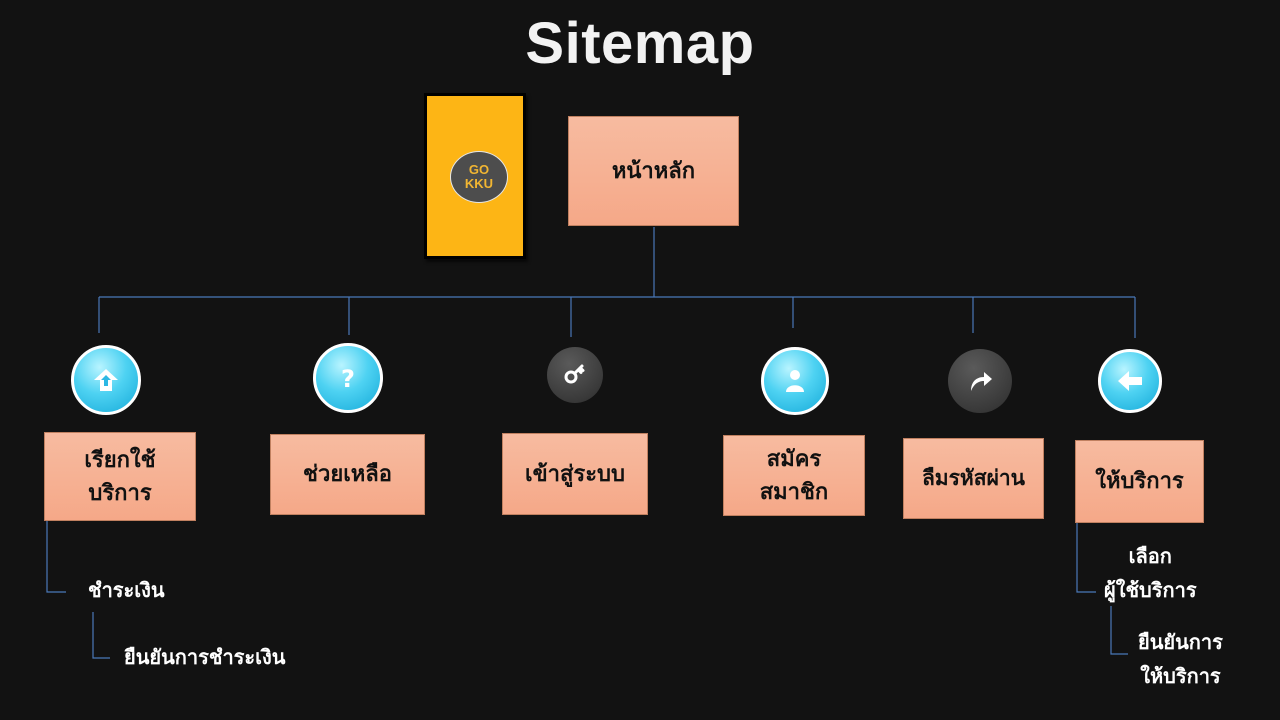 The height and width of the screenshot is (720, 1280). I want to click on gokku-logo: GO KKU, so click(479, 177).